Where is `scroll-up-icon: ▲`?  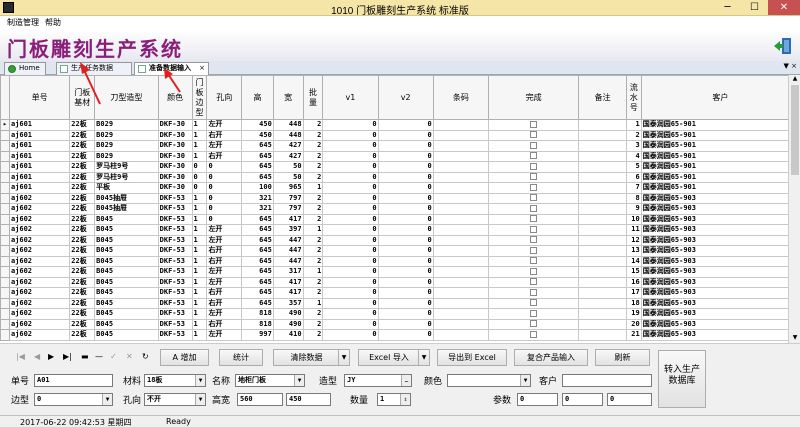
scroll-up-icon: ▲ is located at coordinates (794, 79).